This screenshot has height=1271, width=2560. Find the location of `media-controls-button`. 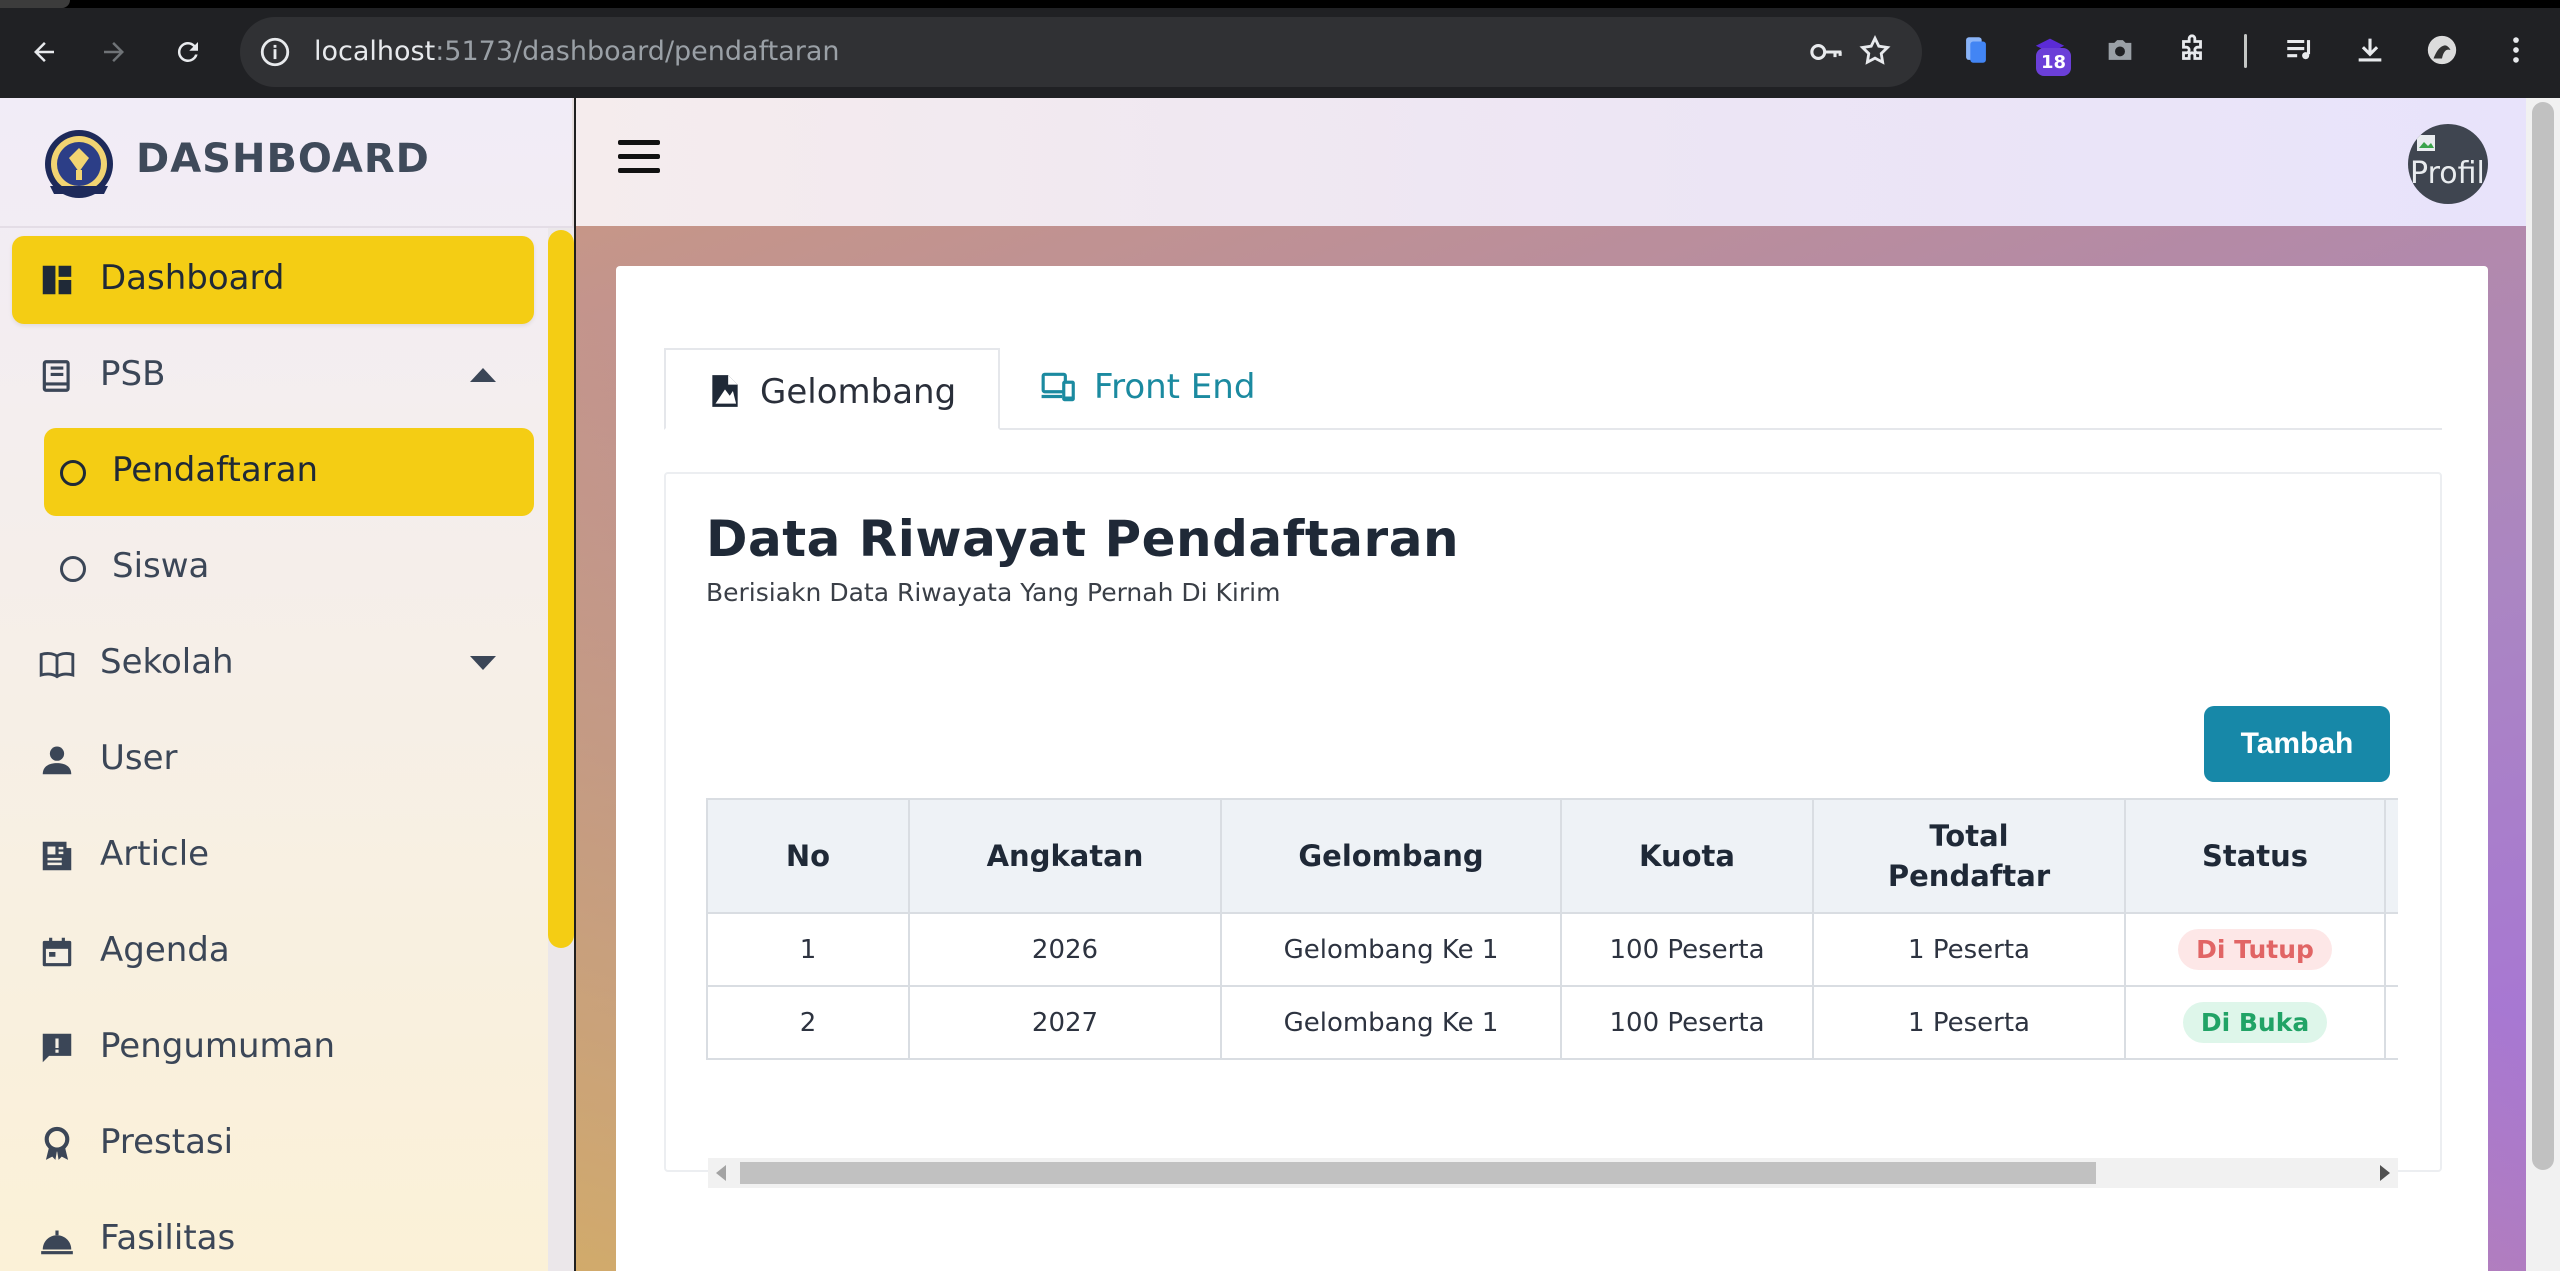

media-controls-button is located at coordinates (2300, 50).